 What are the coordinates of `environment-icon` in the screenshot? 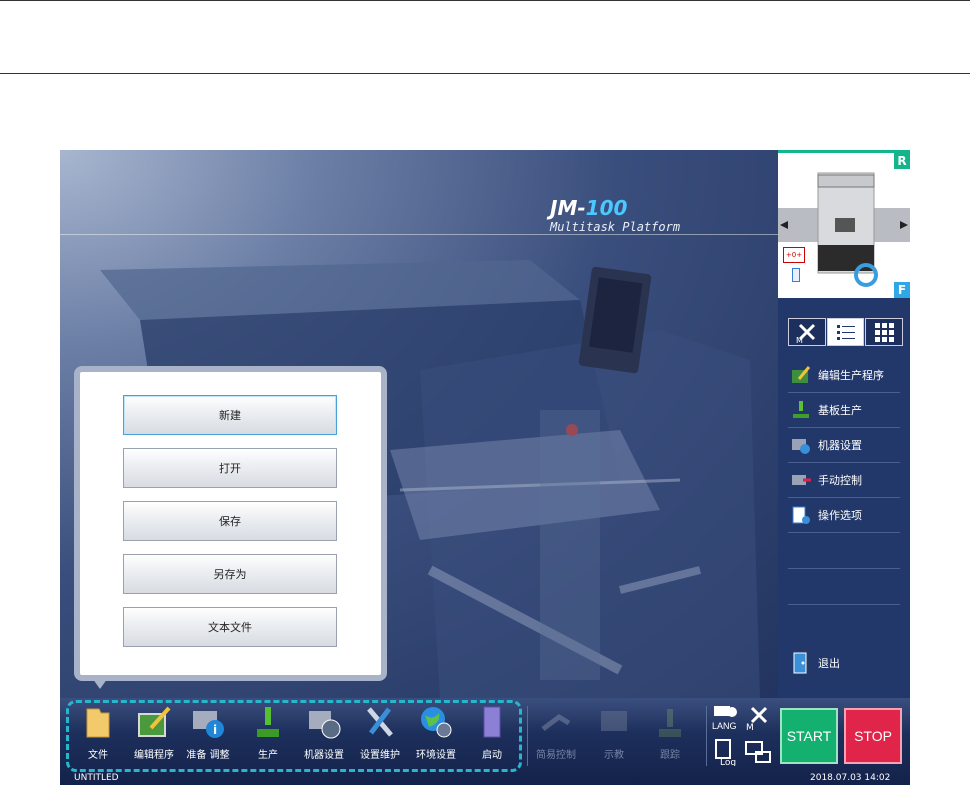 It's located at (436, 722).